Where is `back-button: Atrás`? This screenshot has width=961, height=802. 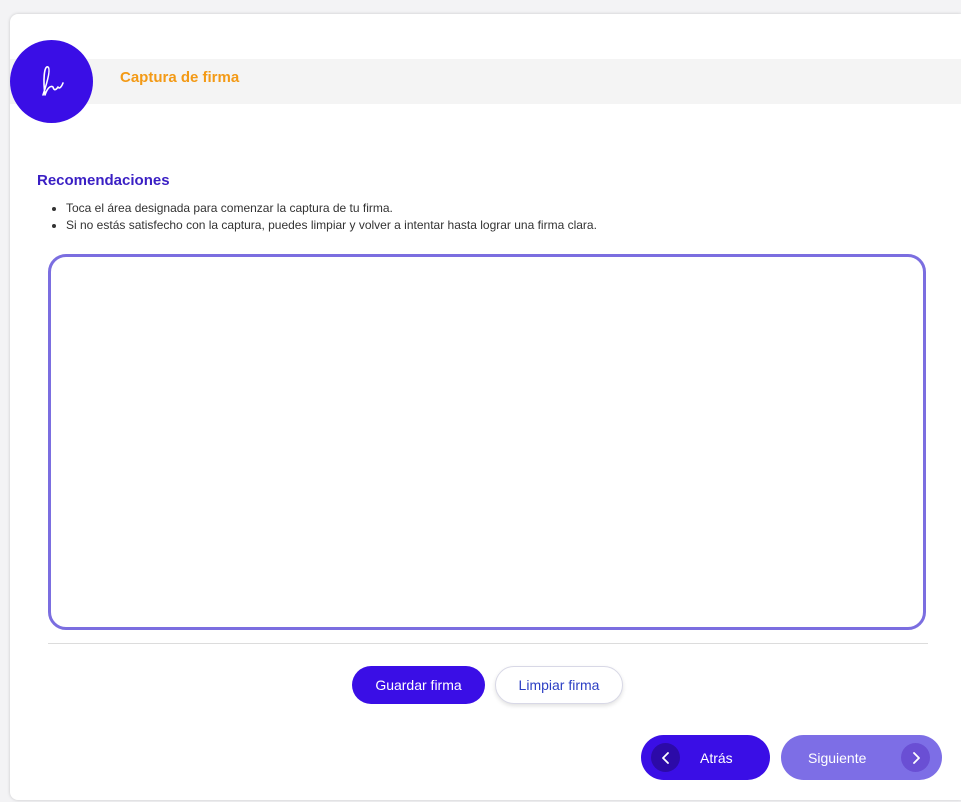
back-button: Atrás is located at coordinates (705, 757).